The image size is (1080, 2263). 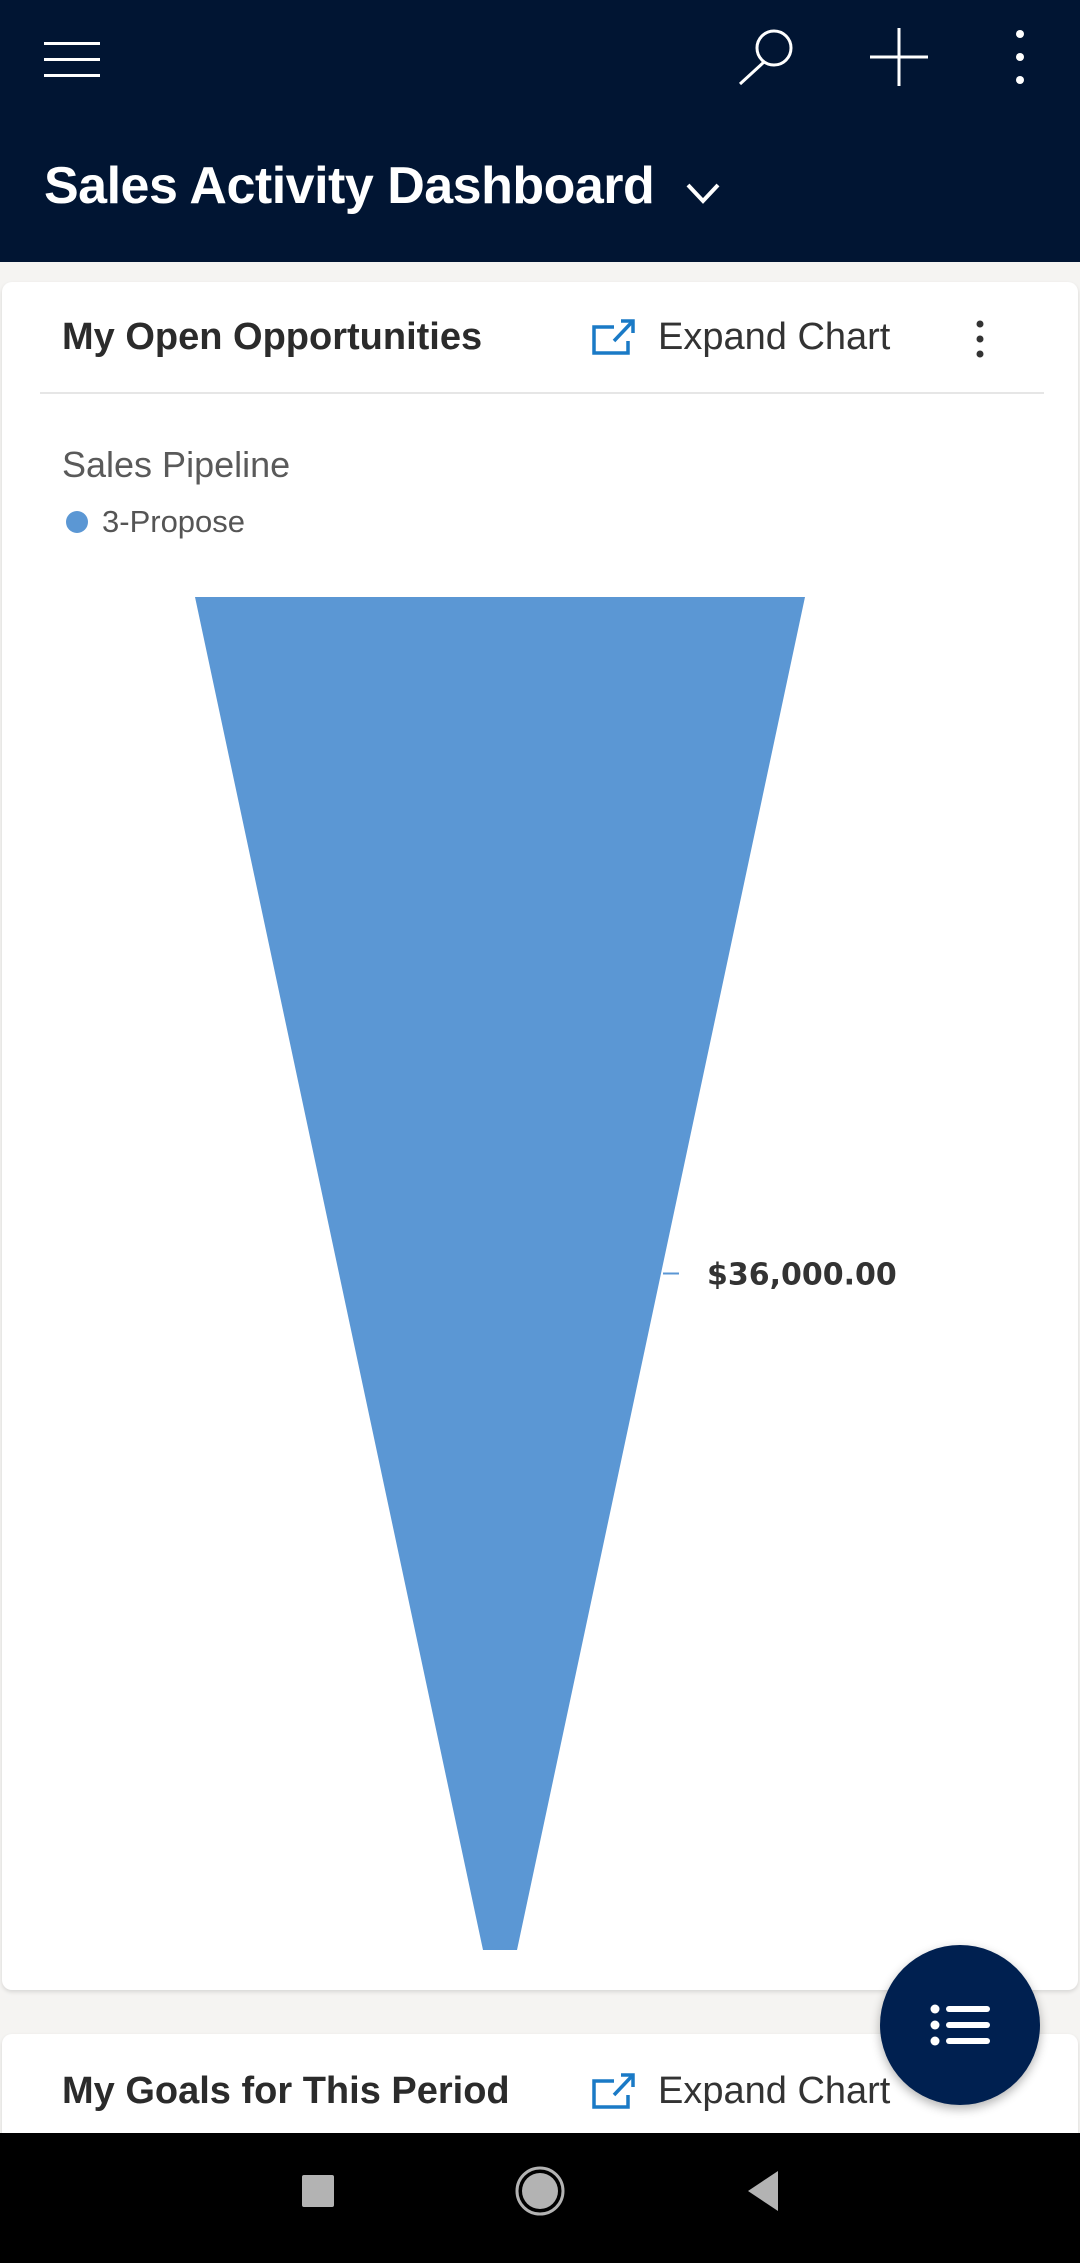 What do you see at coordinates (802, 1275) in the screenshot?
I see `data-label: $36,000.00` at bounding box center [802, 1275].